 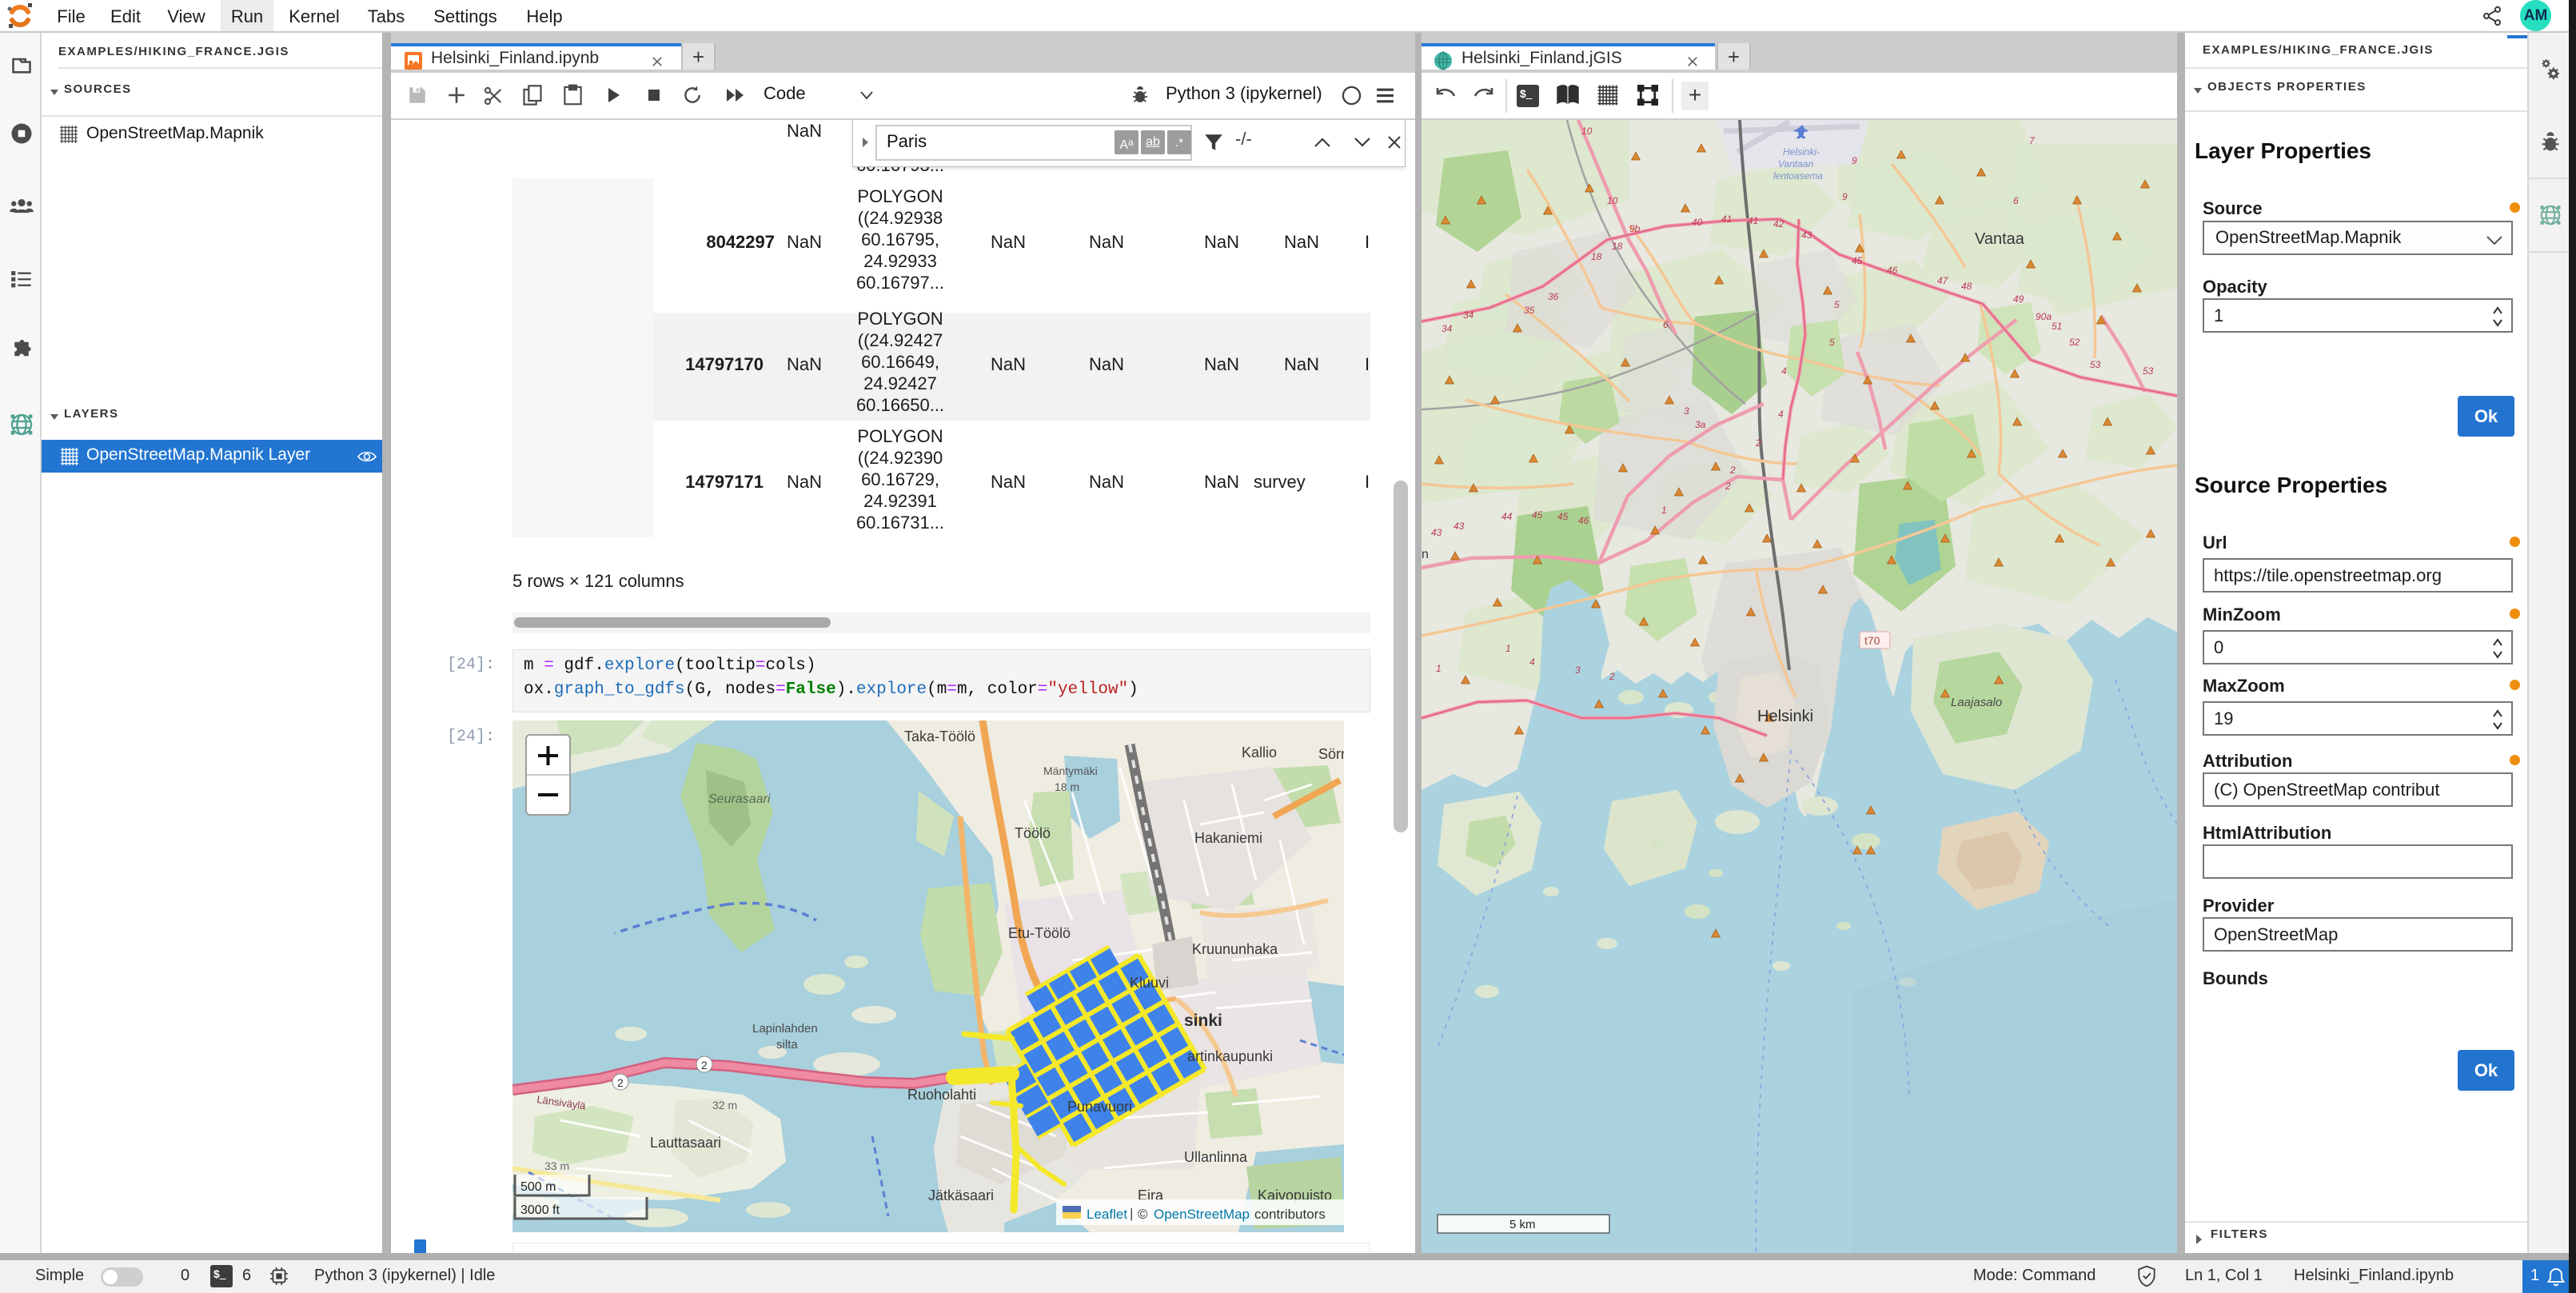 I want to click on svg-text: 500 m, so click(x=538, y=1187).